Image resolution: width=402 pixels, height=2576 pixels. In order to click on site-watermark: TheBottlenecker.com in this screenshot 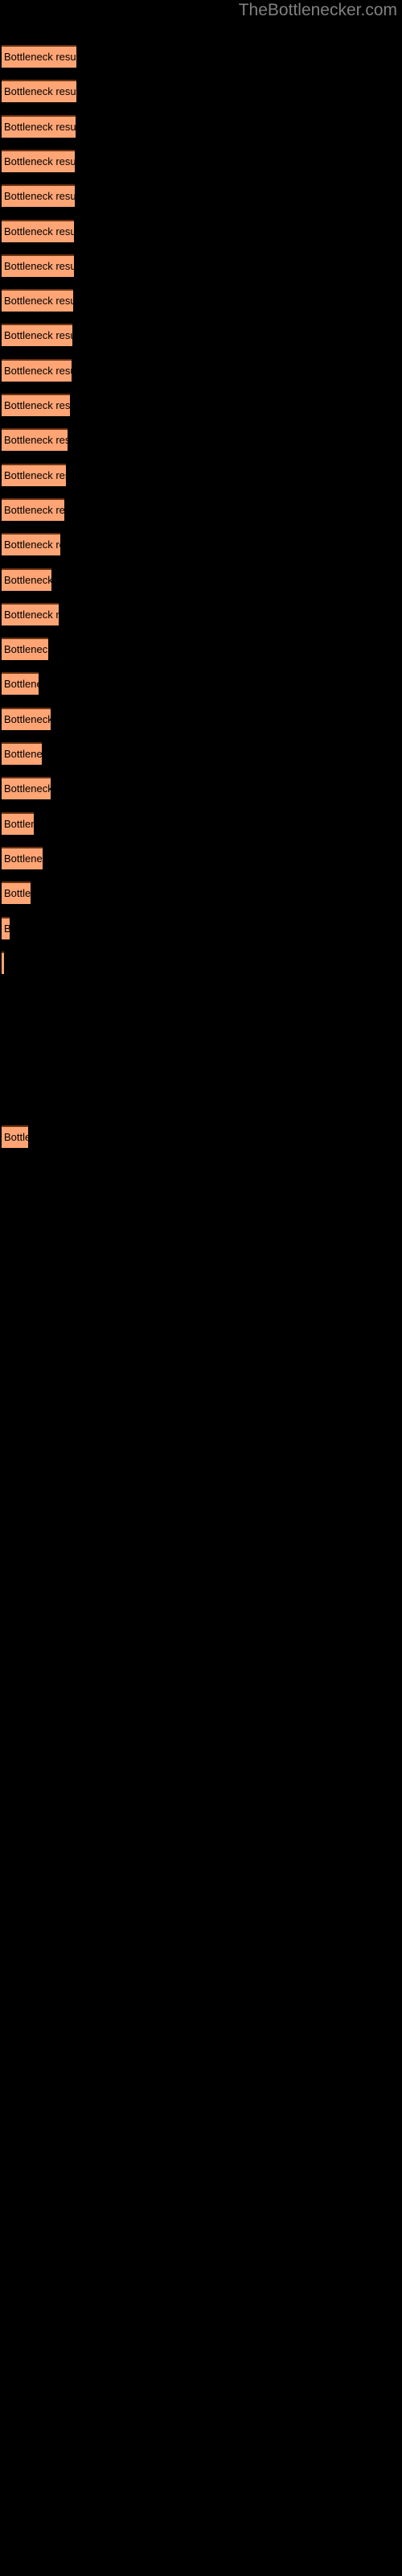, I will do `click(317, 10)`.